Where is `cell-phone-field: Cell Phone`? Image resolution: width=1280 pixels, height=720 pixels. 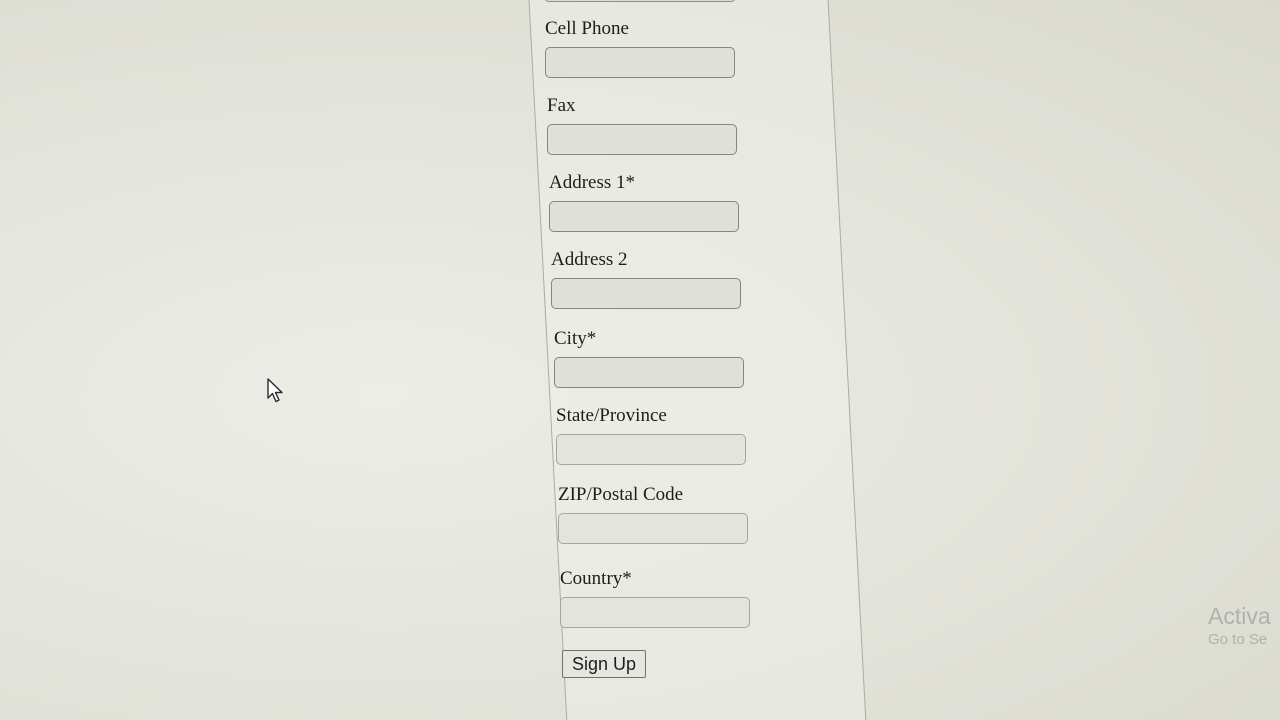 cell-phone-field: Cell Phone is located at coordinates (640, 48).